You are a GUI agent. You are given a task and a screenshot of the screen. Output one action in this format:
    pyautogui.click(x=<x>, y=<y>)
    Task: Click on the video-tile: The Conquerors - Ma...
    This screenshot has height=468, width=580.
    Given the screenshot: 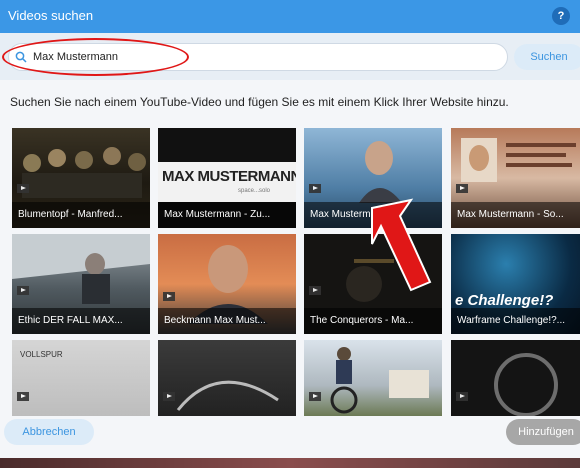 What is the action you would take?
    pyautogui.click(x=373, y=284)
    